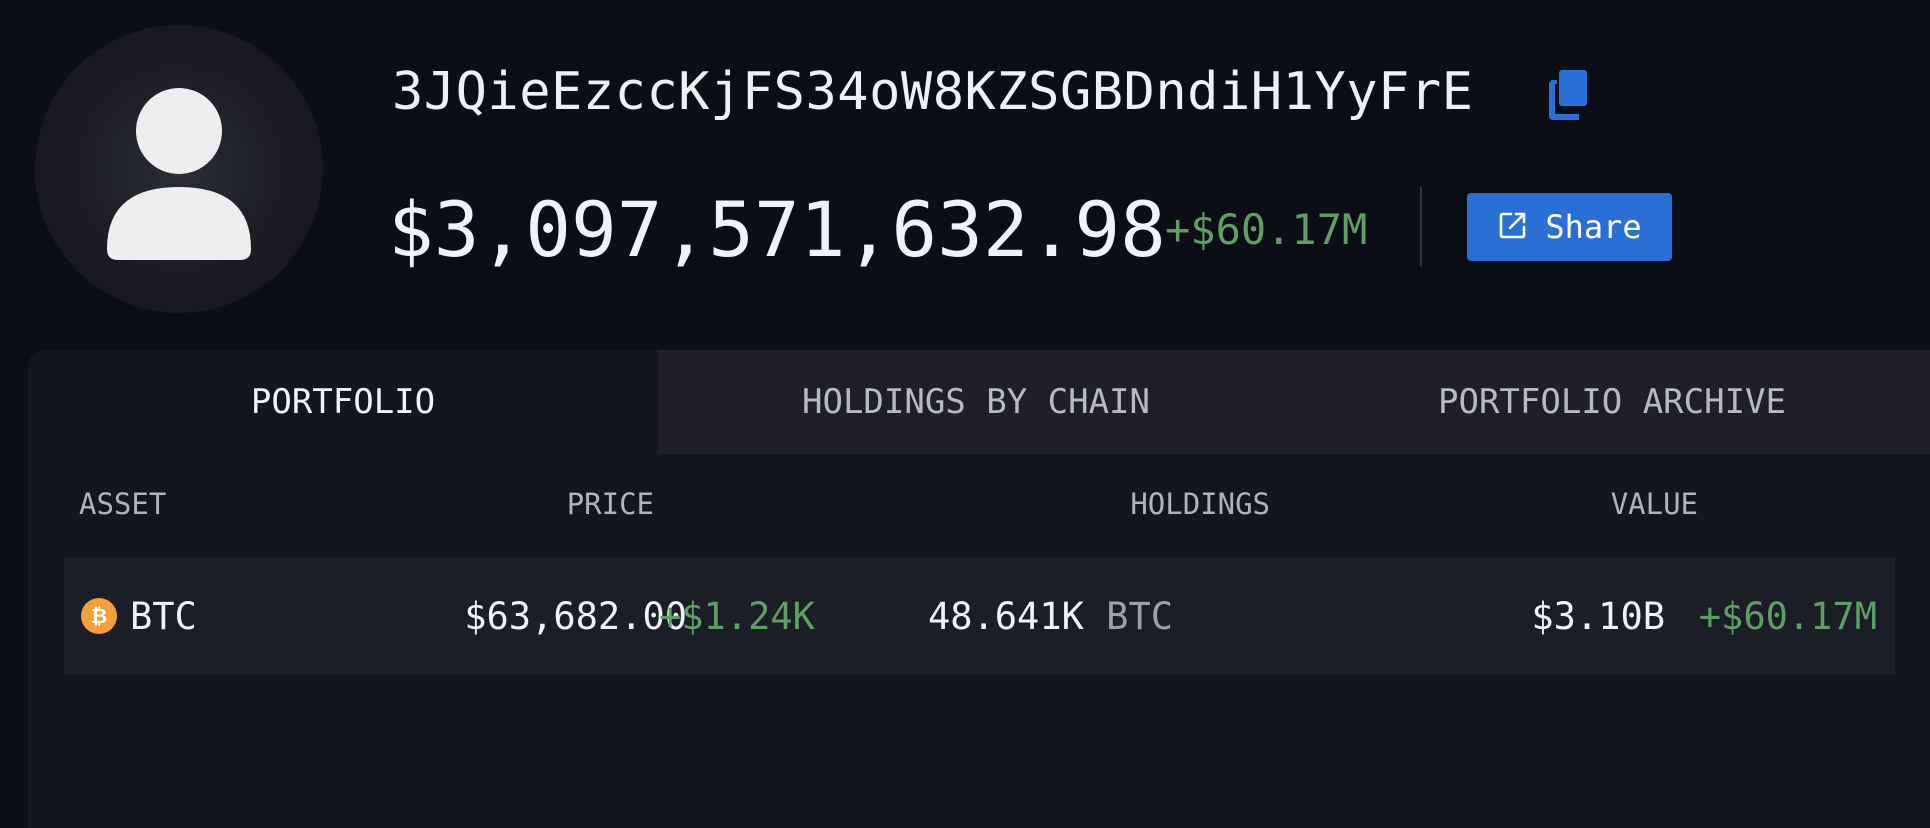 The image size is (1930, 828). Describe the element at coordinates (1139, 616) in the screenshot. I see `holdings-unit: BTC` at that location.